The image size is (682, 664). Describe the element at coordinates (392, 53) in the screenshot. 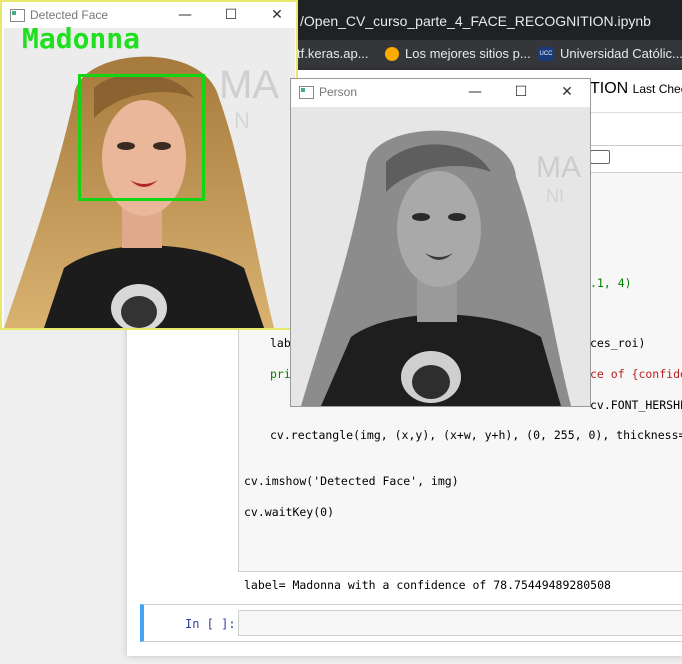

I see `dollar-icon` at that location.